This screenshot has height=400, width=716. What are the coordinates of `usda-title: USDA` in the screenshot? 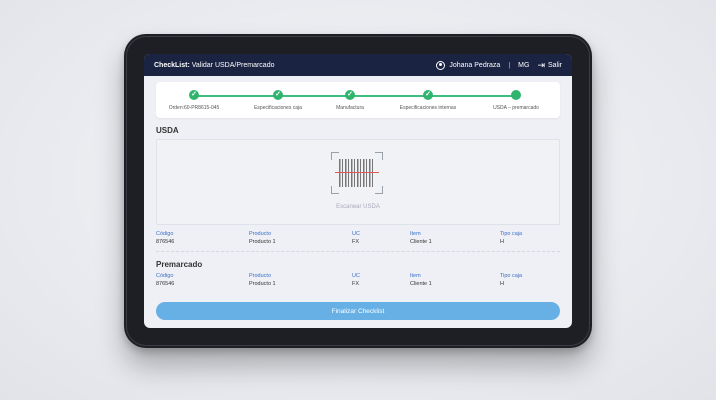 It's located at (167, 130).